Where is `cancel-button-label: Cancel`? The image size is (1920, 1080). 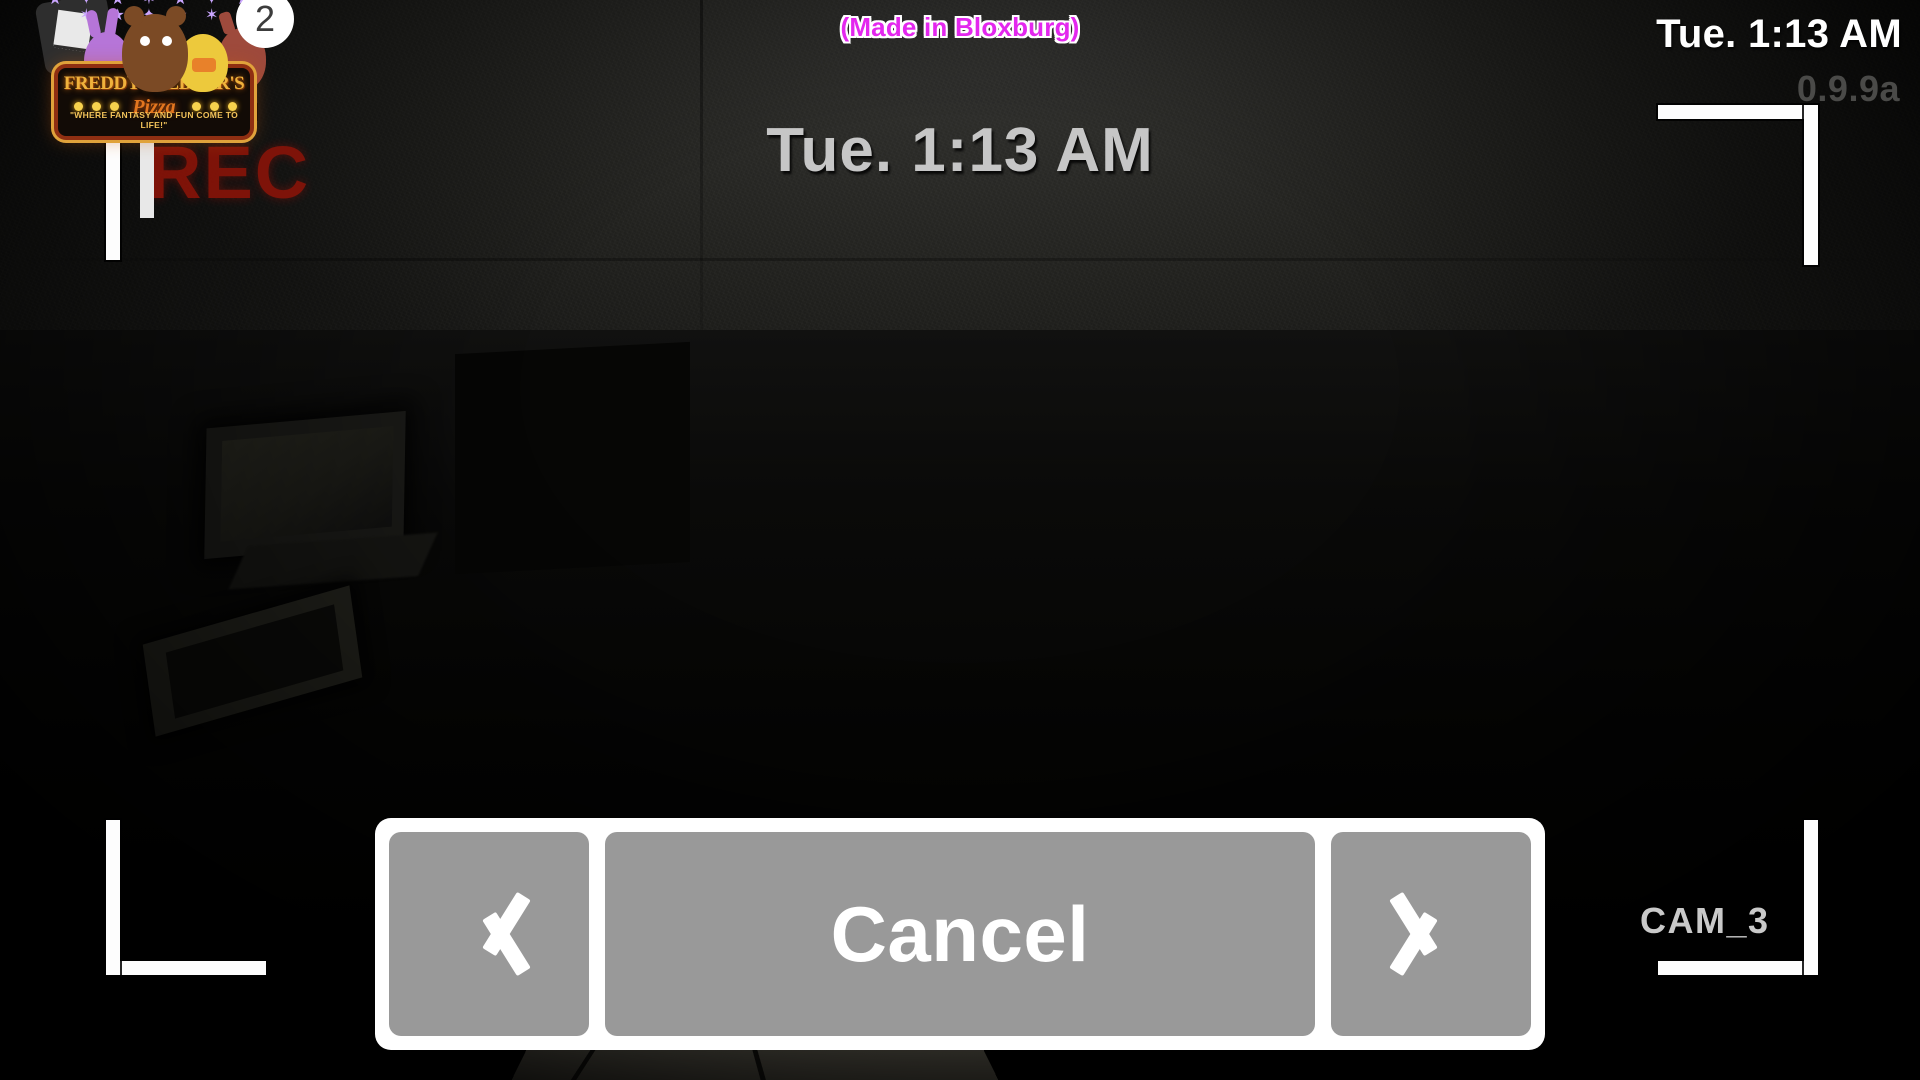 cancel-button-label: Cancel is located at coordinates (960, 934).